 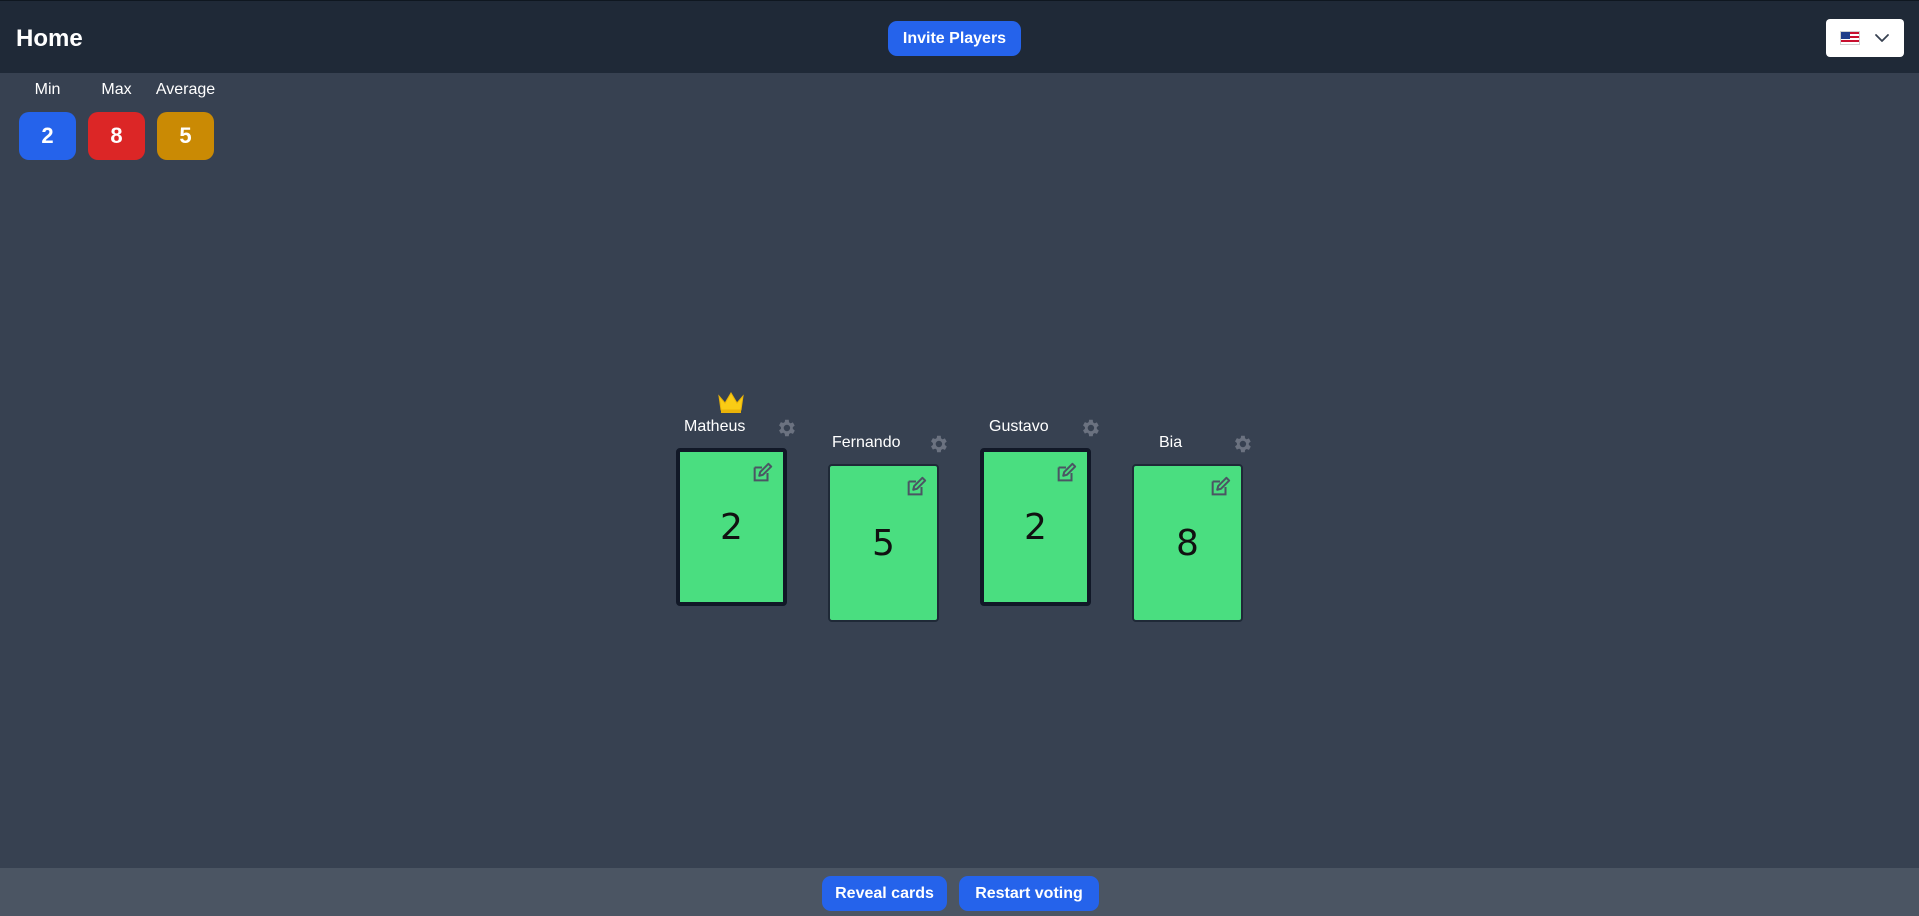 I want to click on stat-min-label: Min, so click(x=47, y=89).